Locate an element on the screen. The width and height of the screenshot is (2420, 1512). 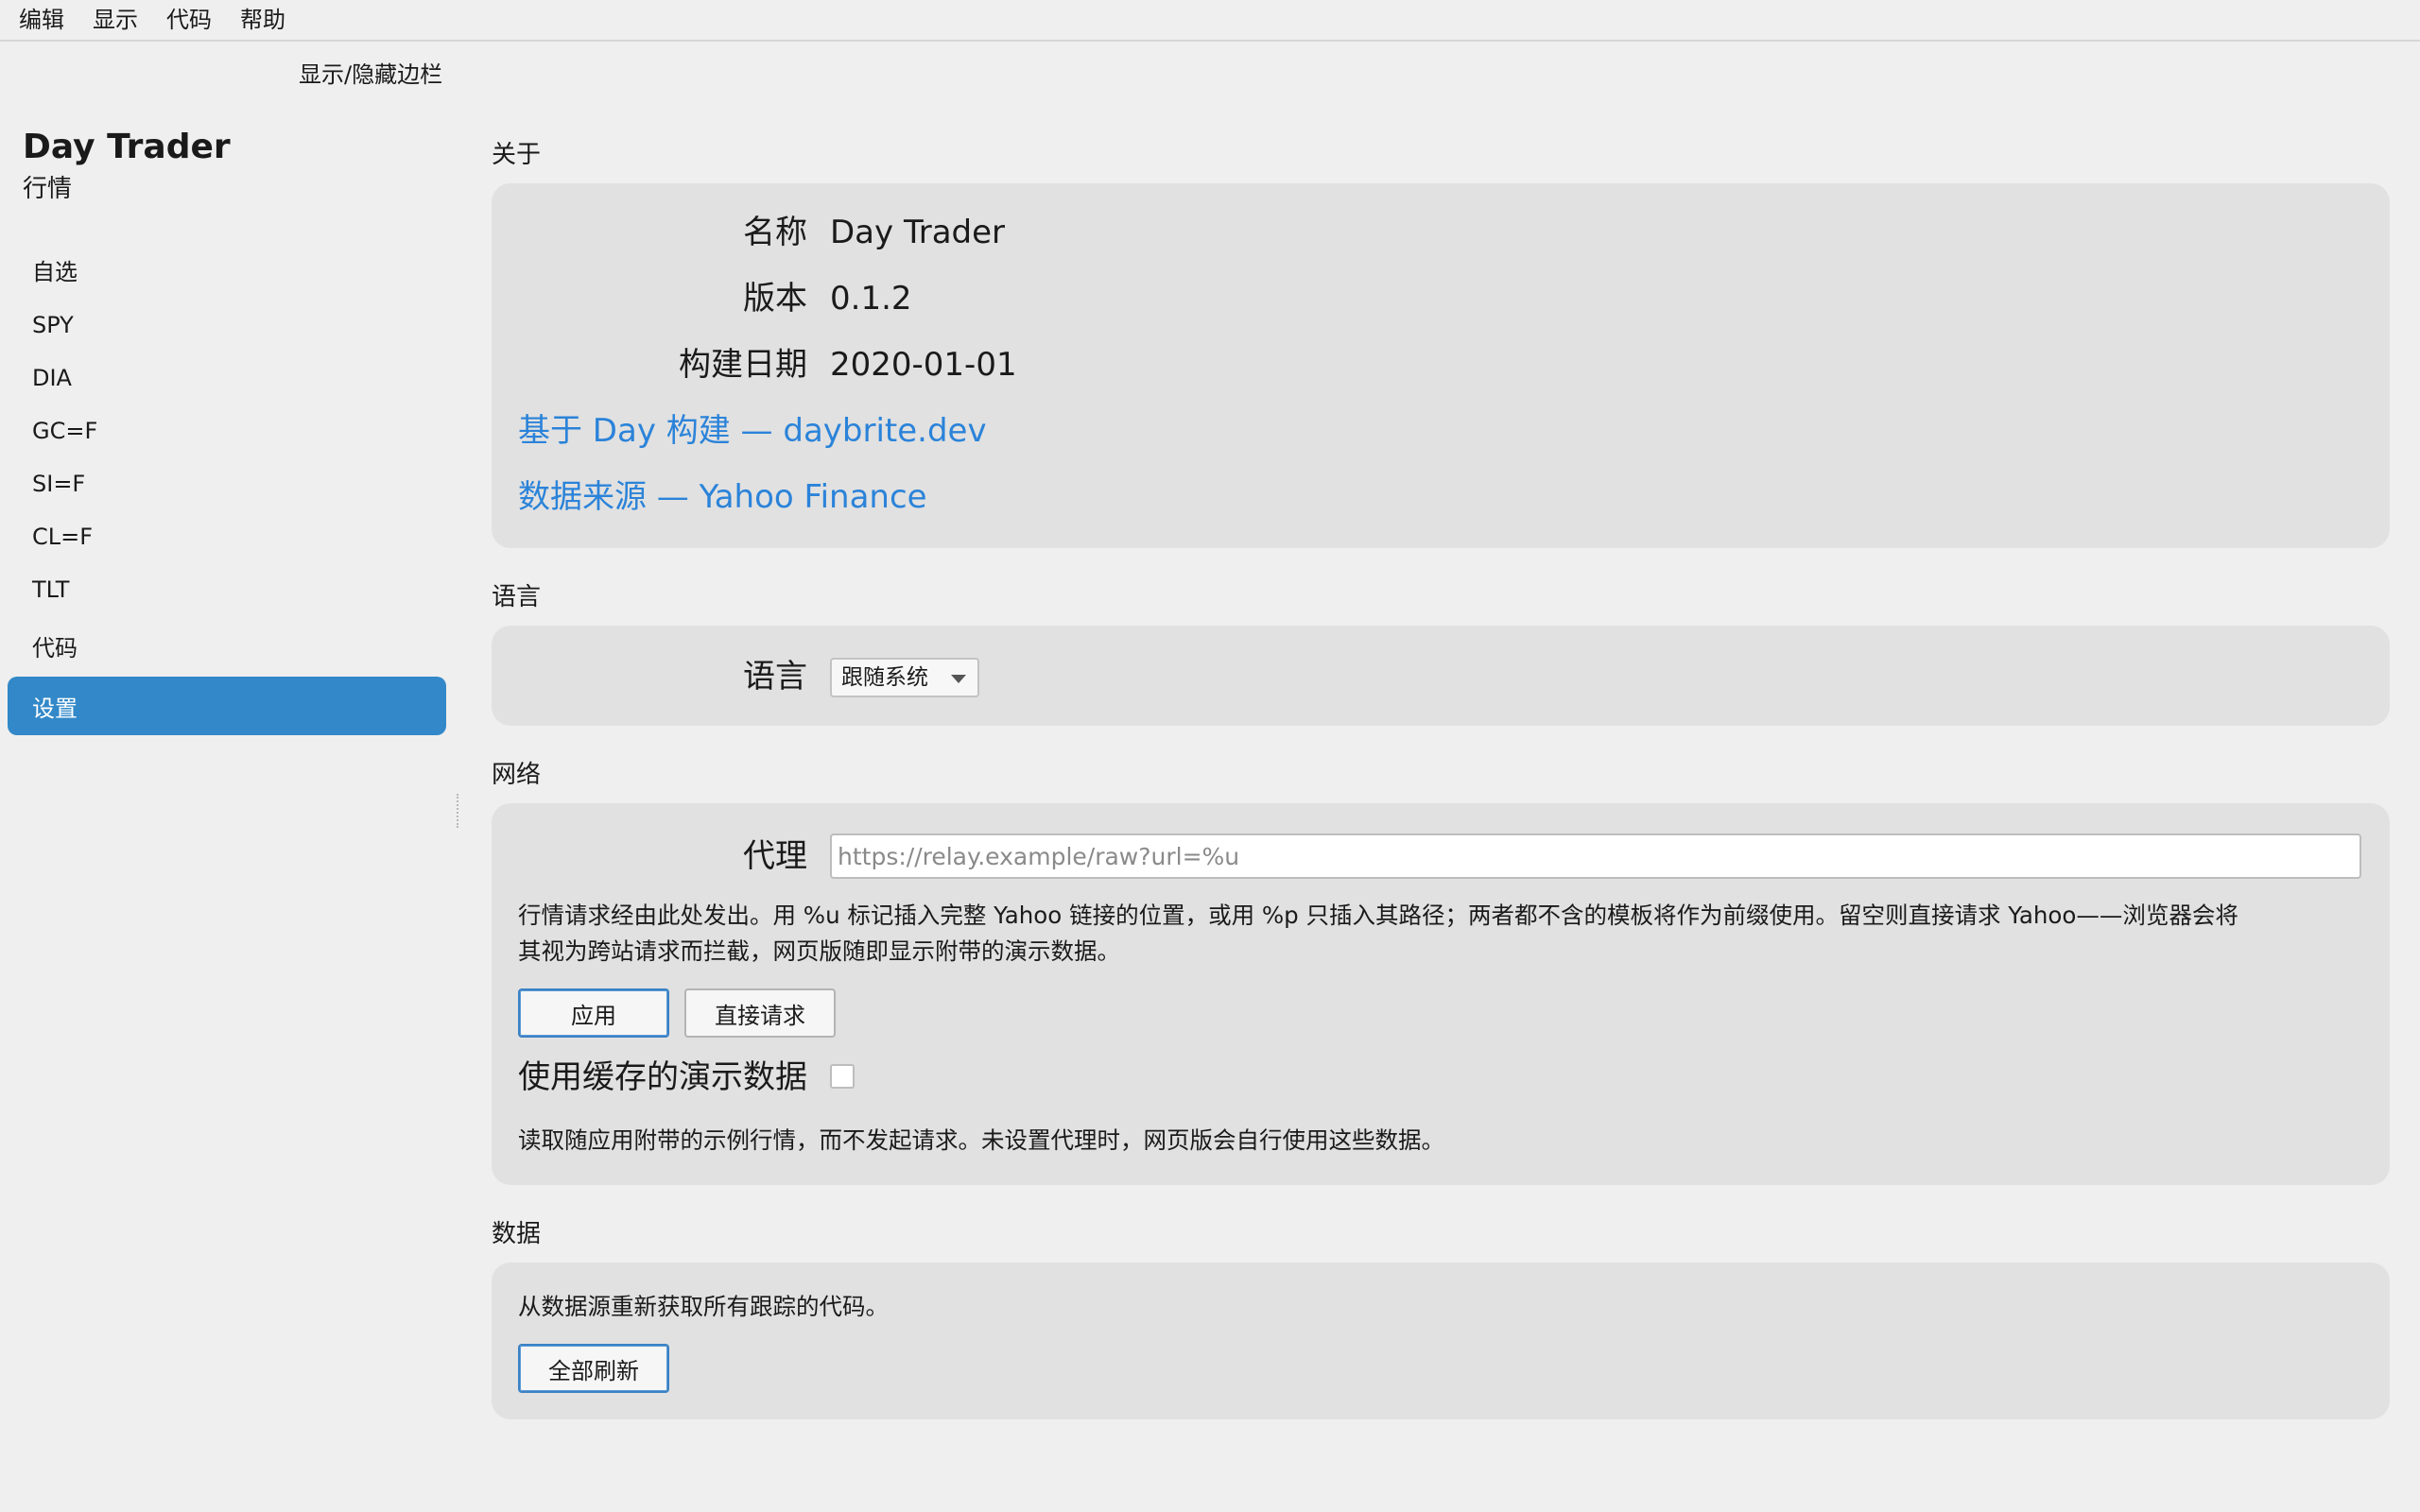
language-section-title: 语言 is located at coordinates (517, 597).